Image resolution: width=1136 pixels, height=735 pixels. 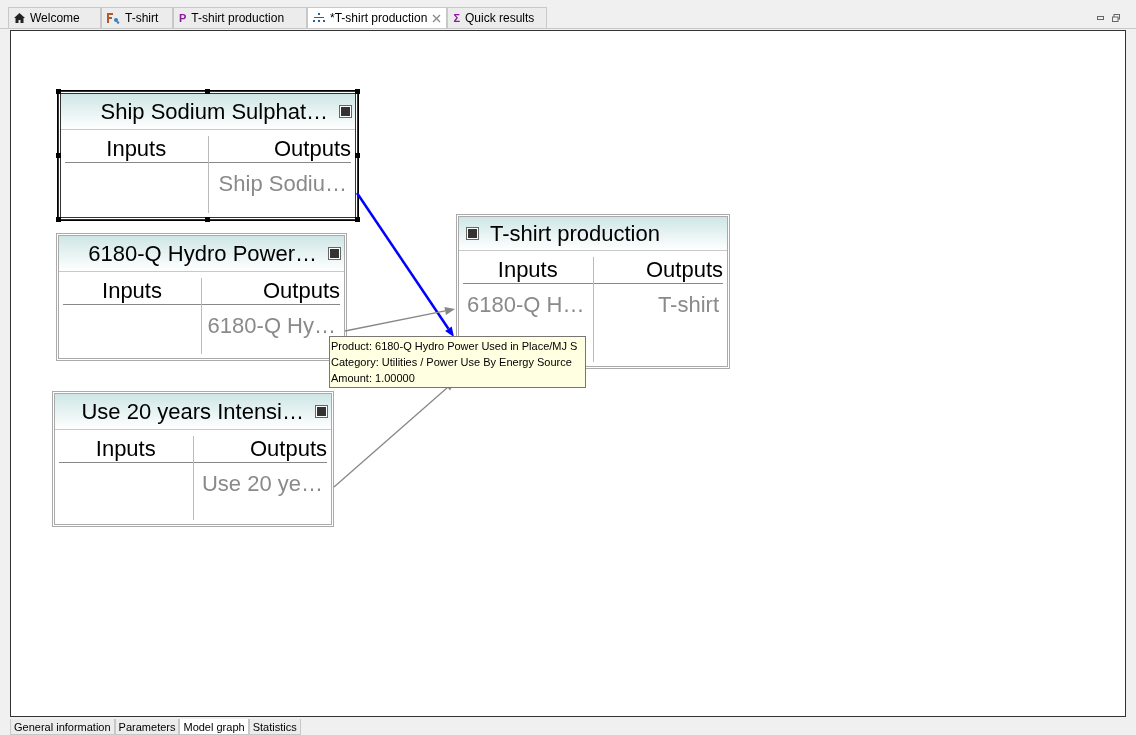 What do you see at coordinates (373, 378) in the screenshot?
I see `tooltip-line: Amount: 1.00000` at bounding box center [373, 378].